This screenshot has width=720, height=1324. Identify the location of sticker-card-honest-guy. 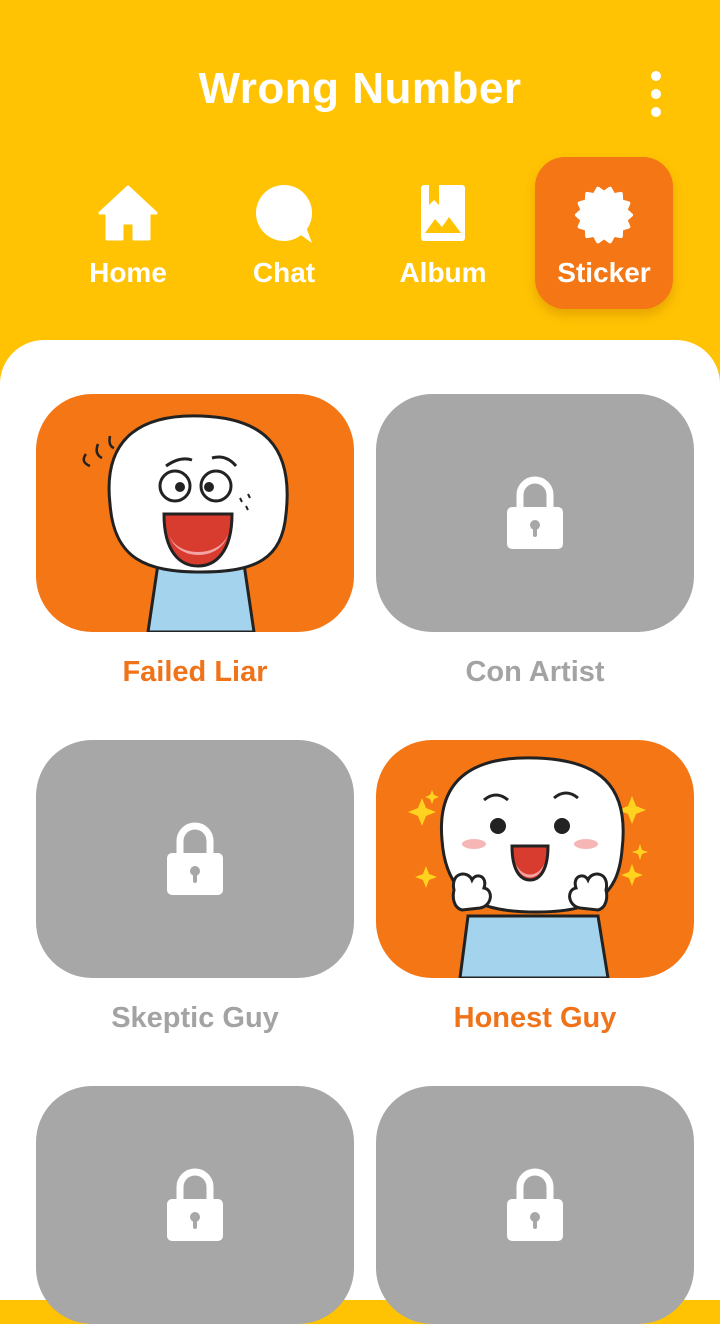
(535, 859).